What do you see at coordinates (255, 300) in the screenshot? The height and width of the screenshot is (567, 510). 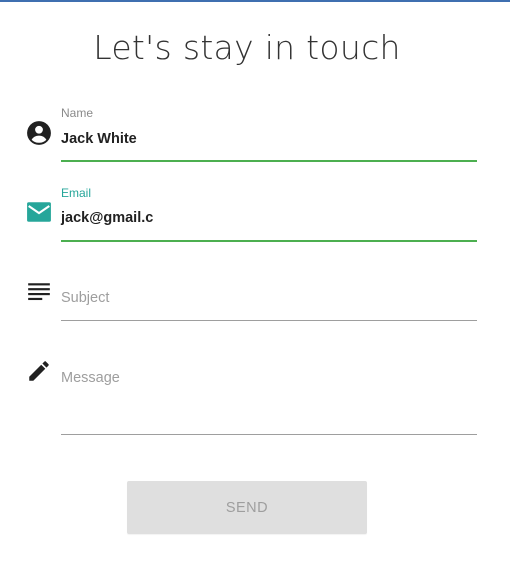 I see `subject-field: Subject` at bounding box center [255, 300].